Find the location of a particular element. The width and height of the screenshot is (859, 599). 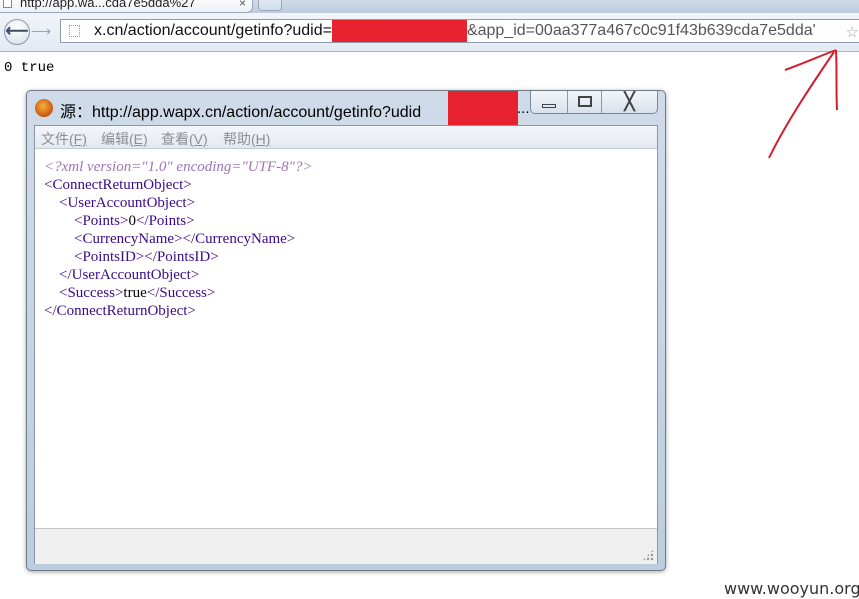

bookmark-star-icon: ☆ is located at coordinates (852, 32).